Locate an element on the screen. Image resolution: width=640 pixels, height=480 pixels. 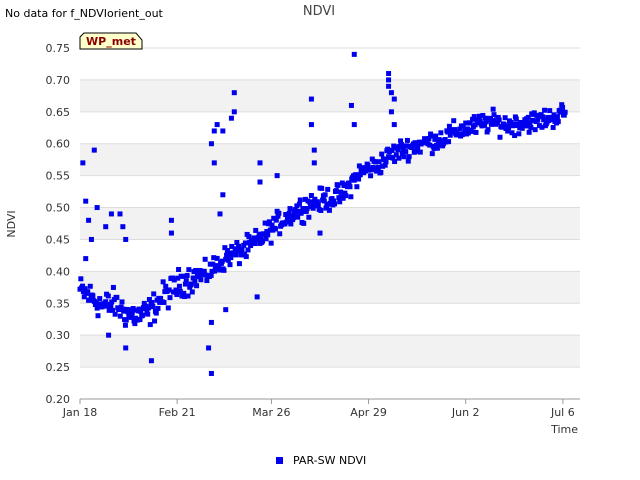
x-axis-label: Time is located at coordinates (564, 429).